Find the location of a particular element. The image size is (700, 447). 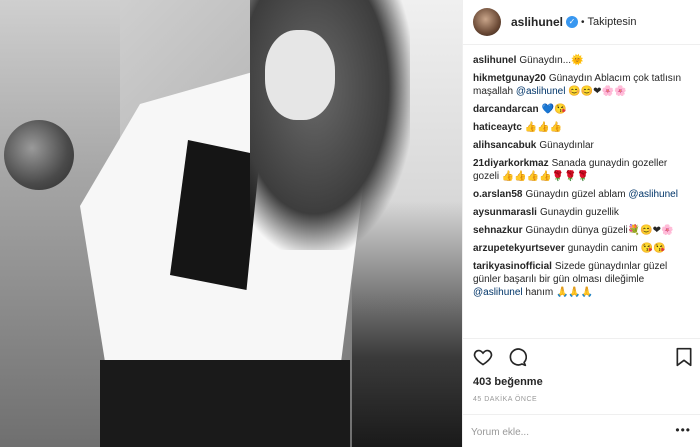

comment-username: arzupetekyurtsever is located at coordinates (519, 248).